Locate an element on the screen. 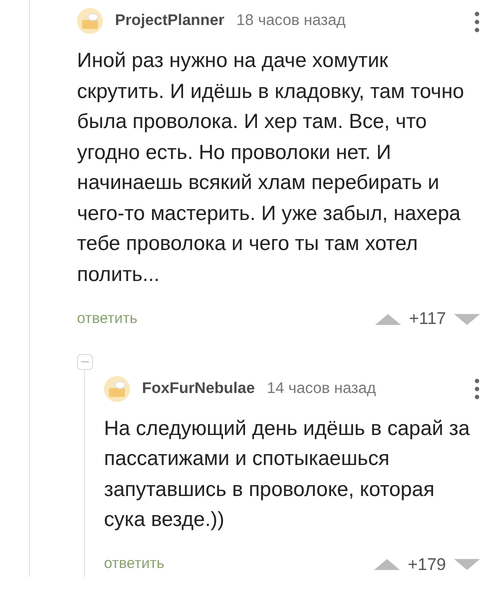 The height and width of the screenshot is (603, 500). author-name: ProjectPlanner is located at coordinates (169, 21).